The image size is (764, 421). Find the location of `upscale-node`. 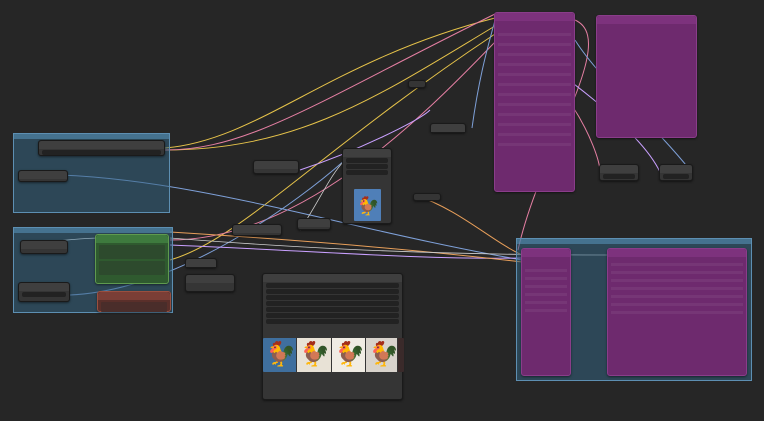

upscale-node is located at coordinates (314, 224).